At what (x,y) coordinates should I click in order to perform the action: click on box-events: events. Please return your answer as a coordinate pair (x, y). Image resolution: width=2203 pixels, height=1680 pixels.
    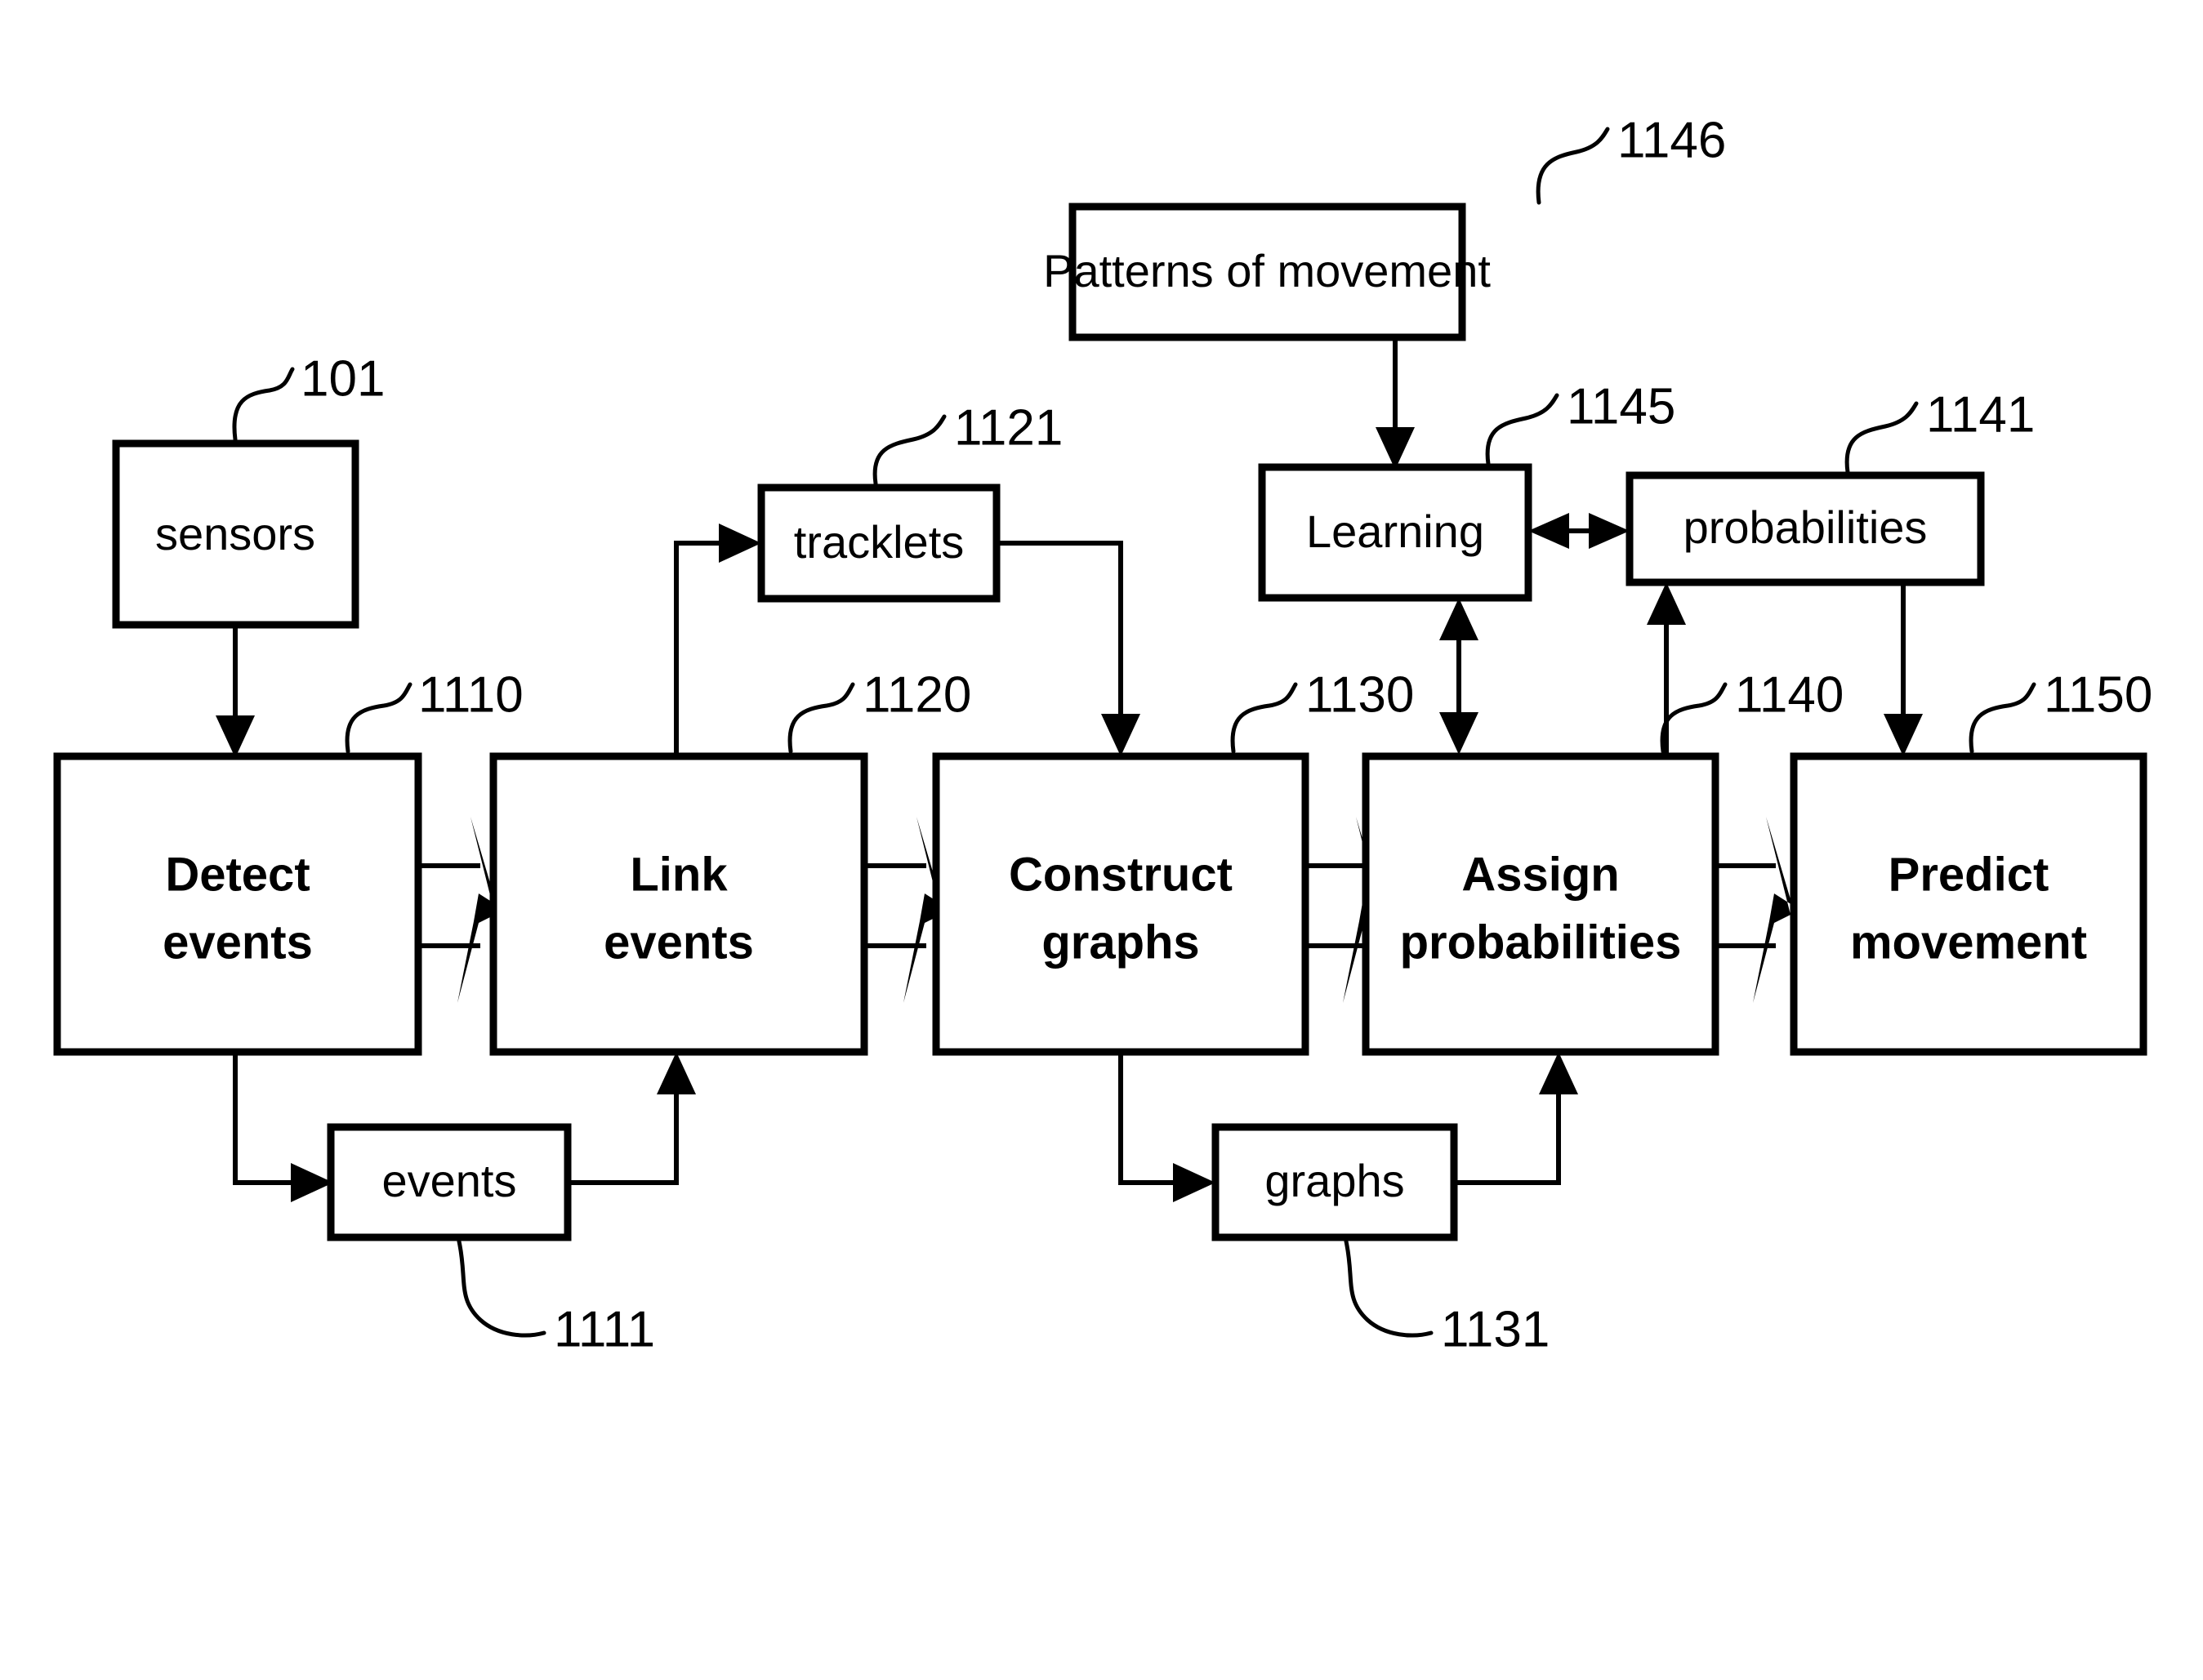
    Looking at the image, I should click on (449, 1182).